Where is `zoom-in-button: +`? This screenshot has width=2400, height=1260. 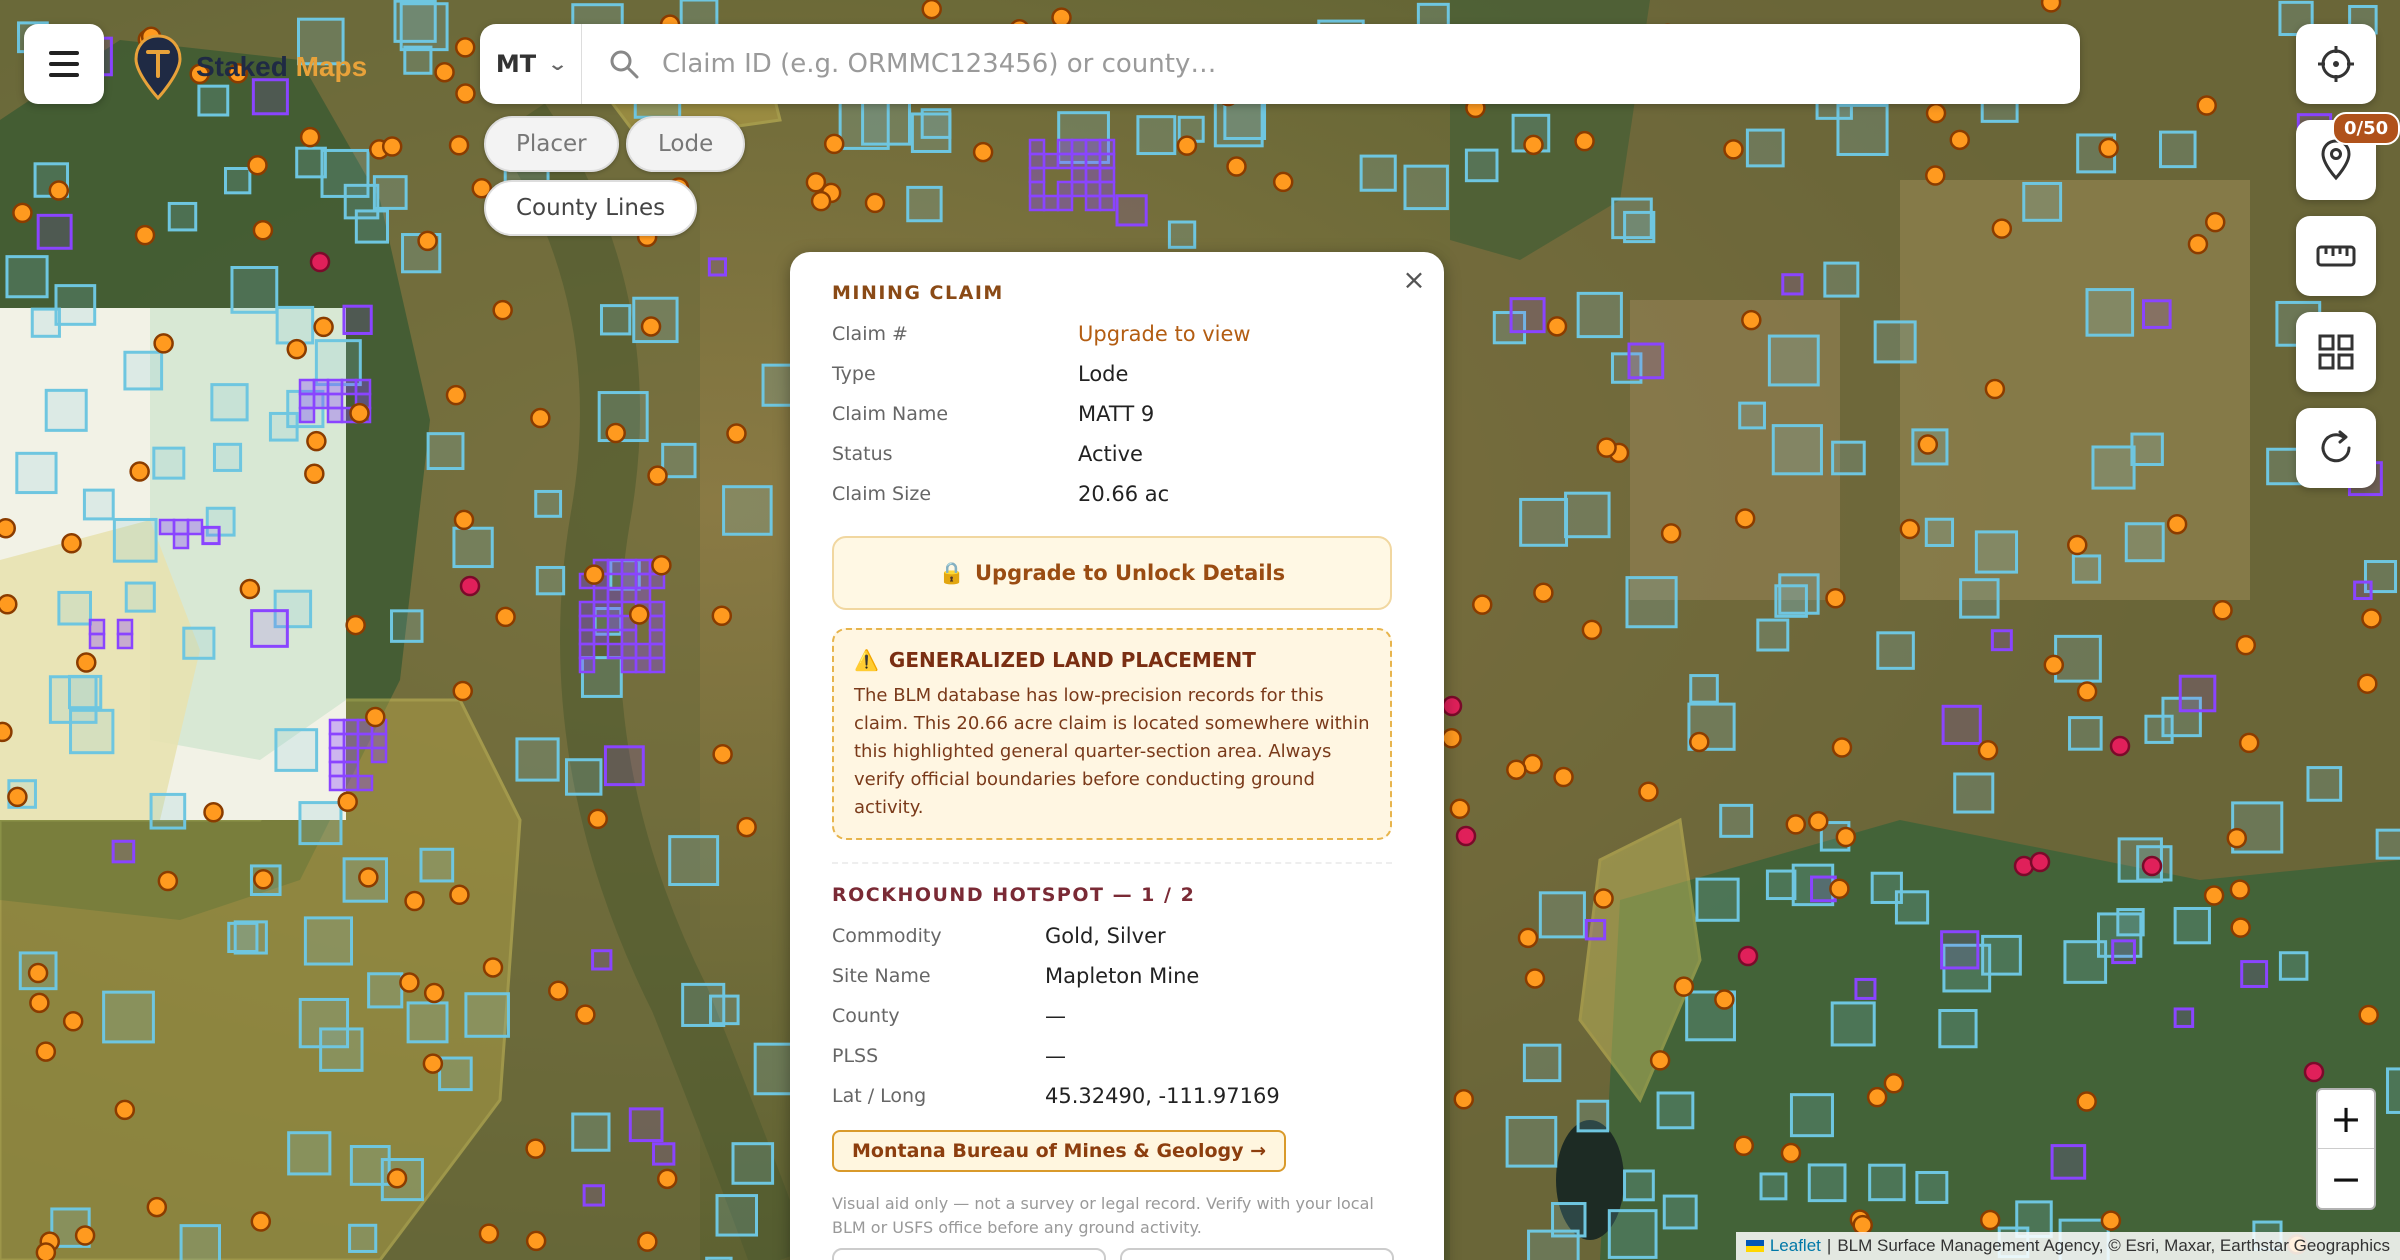 zoom-in-button: + is located at coordinates (2346, 1119).